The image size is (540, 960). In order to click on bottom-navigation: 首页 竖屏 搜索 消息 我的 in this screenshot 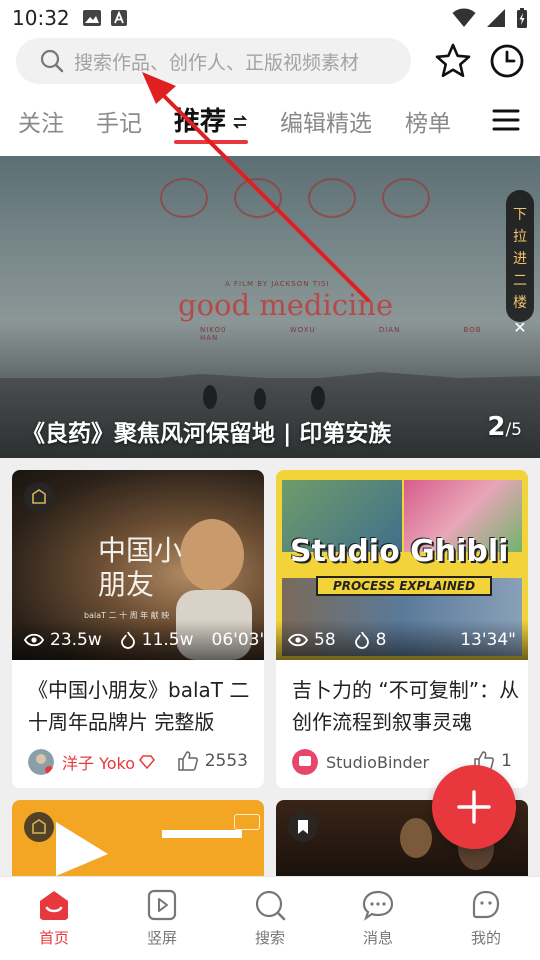, I will do `click(270, 918)`.